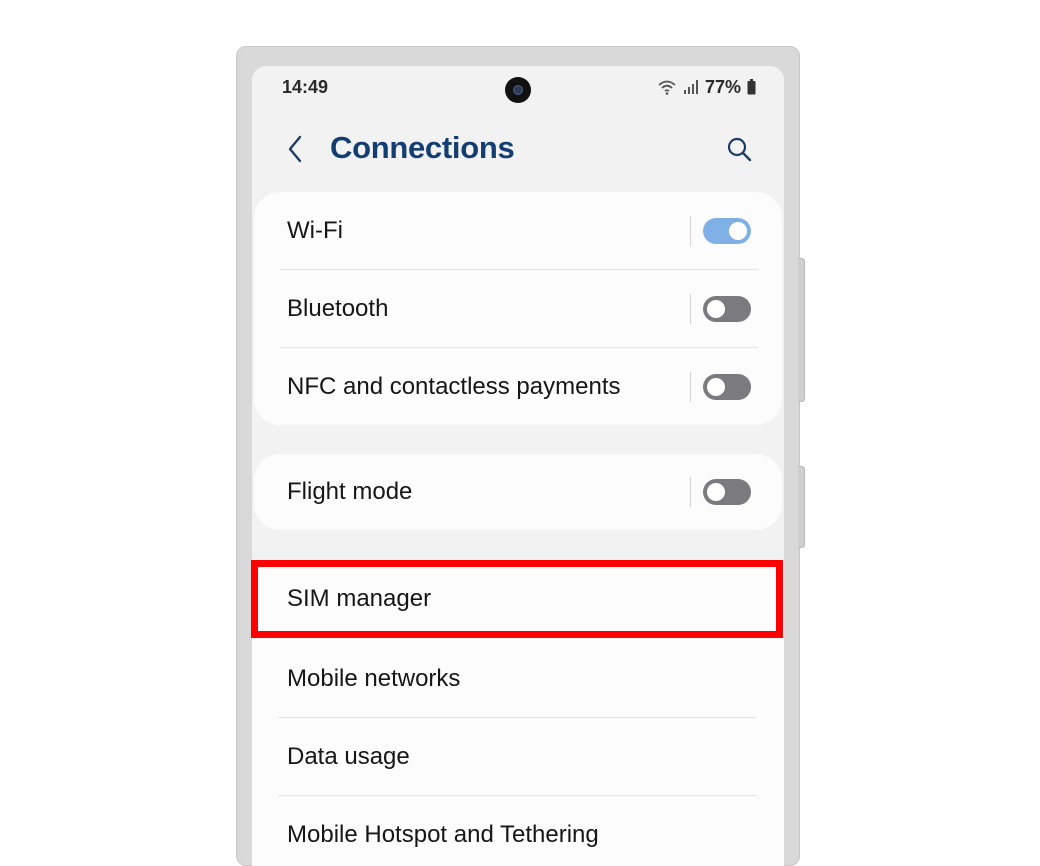 The width and height of the screenshot is (1040, 866). I want to click on bluetooth-row: Bluetooth, so click(518, 309).